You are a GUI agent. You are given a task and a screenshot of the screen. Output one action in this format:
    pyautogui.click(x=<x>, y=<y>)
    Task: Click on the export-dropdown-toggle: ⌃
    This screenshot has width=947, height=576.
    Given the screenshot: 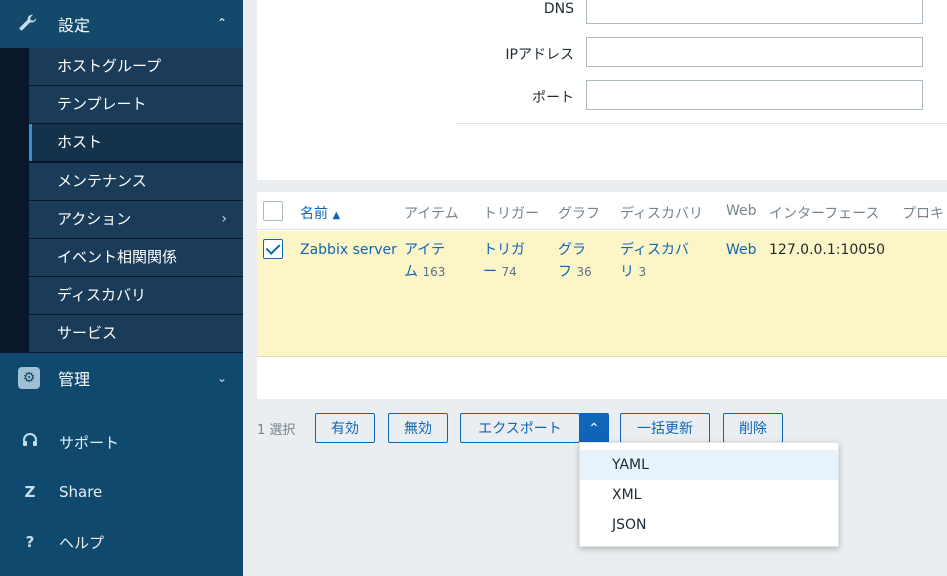 What is the action you would take?
    pyautogui.click(x=594, y=428)
    